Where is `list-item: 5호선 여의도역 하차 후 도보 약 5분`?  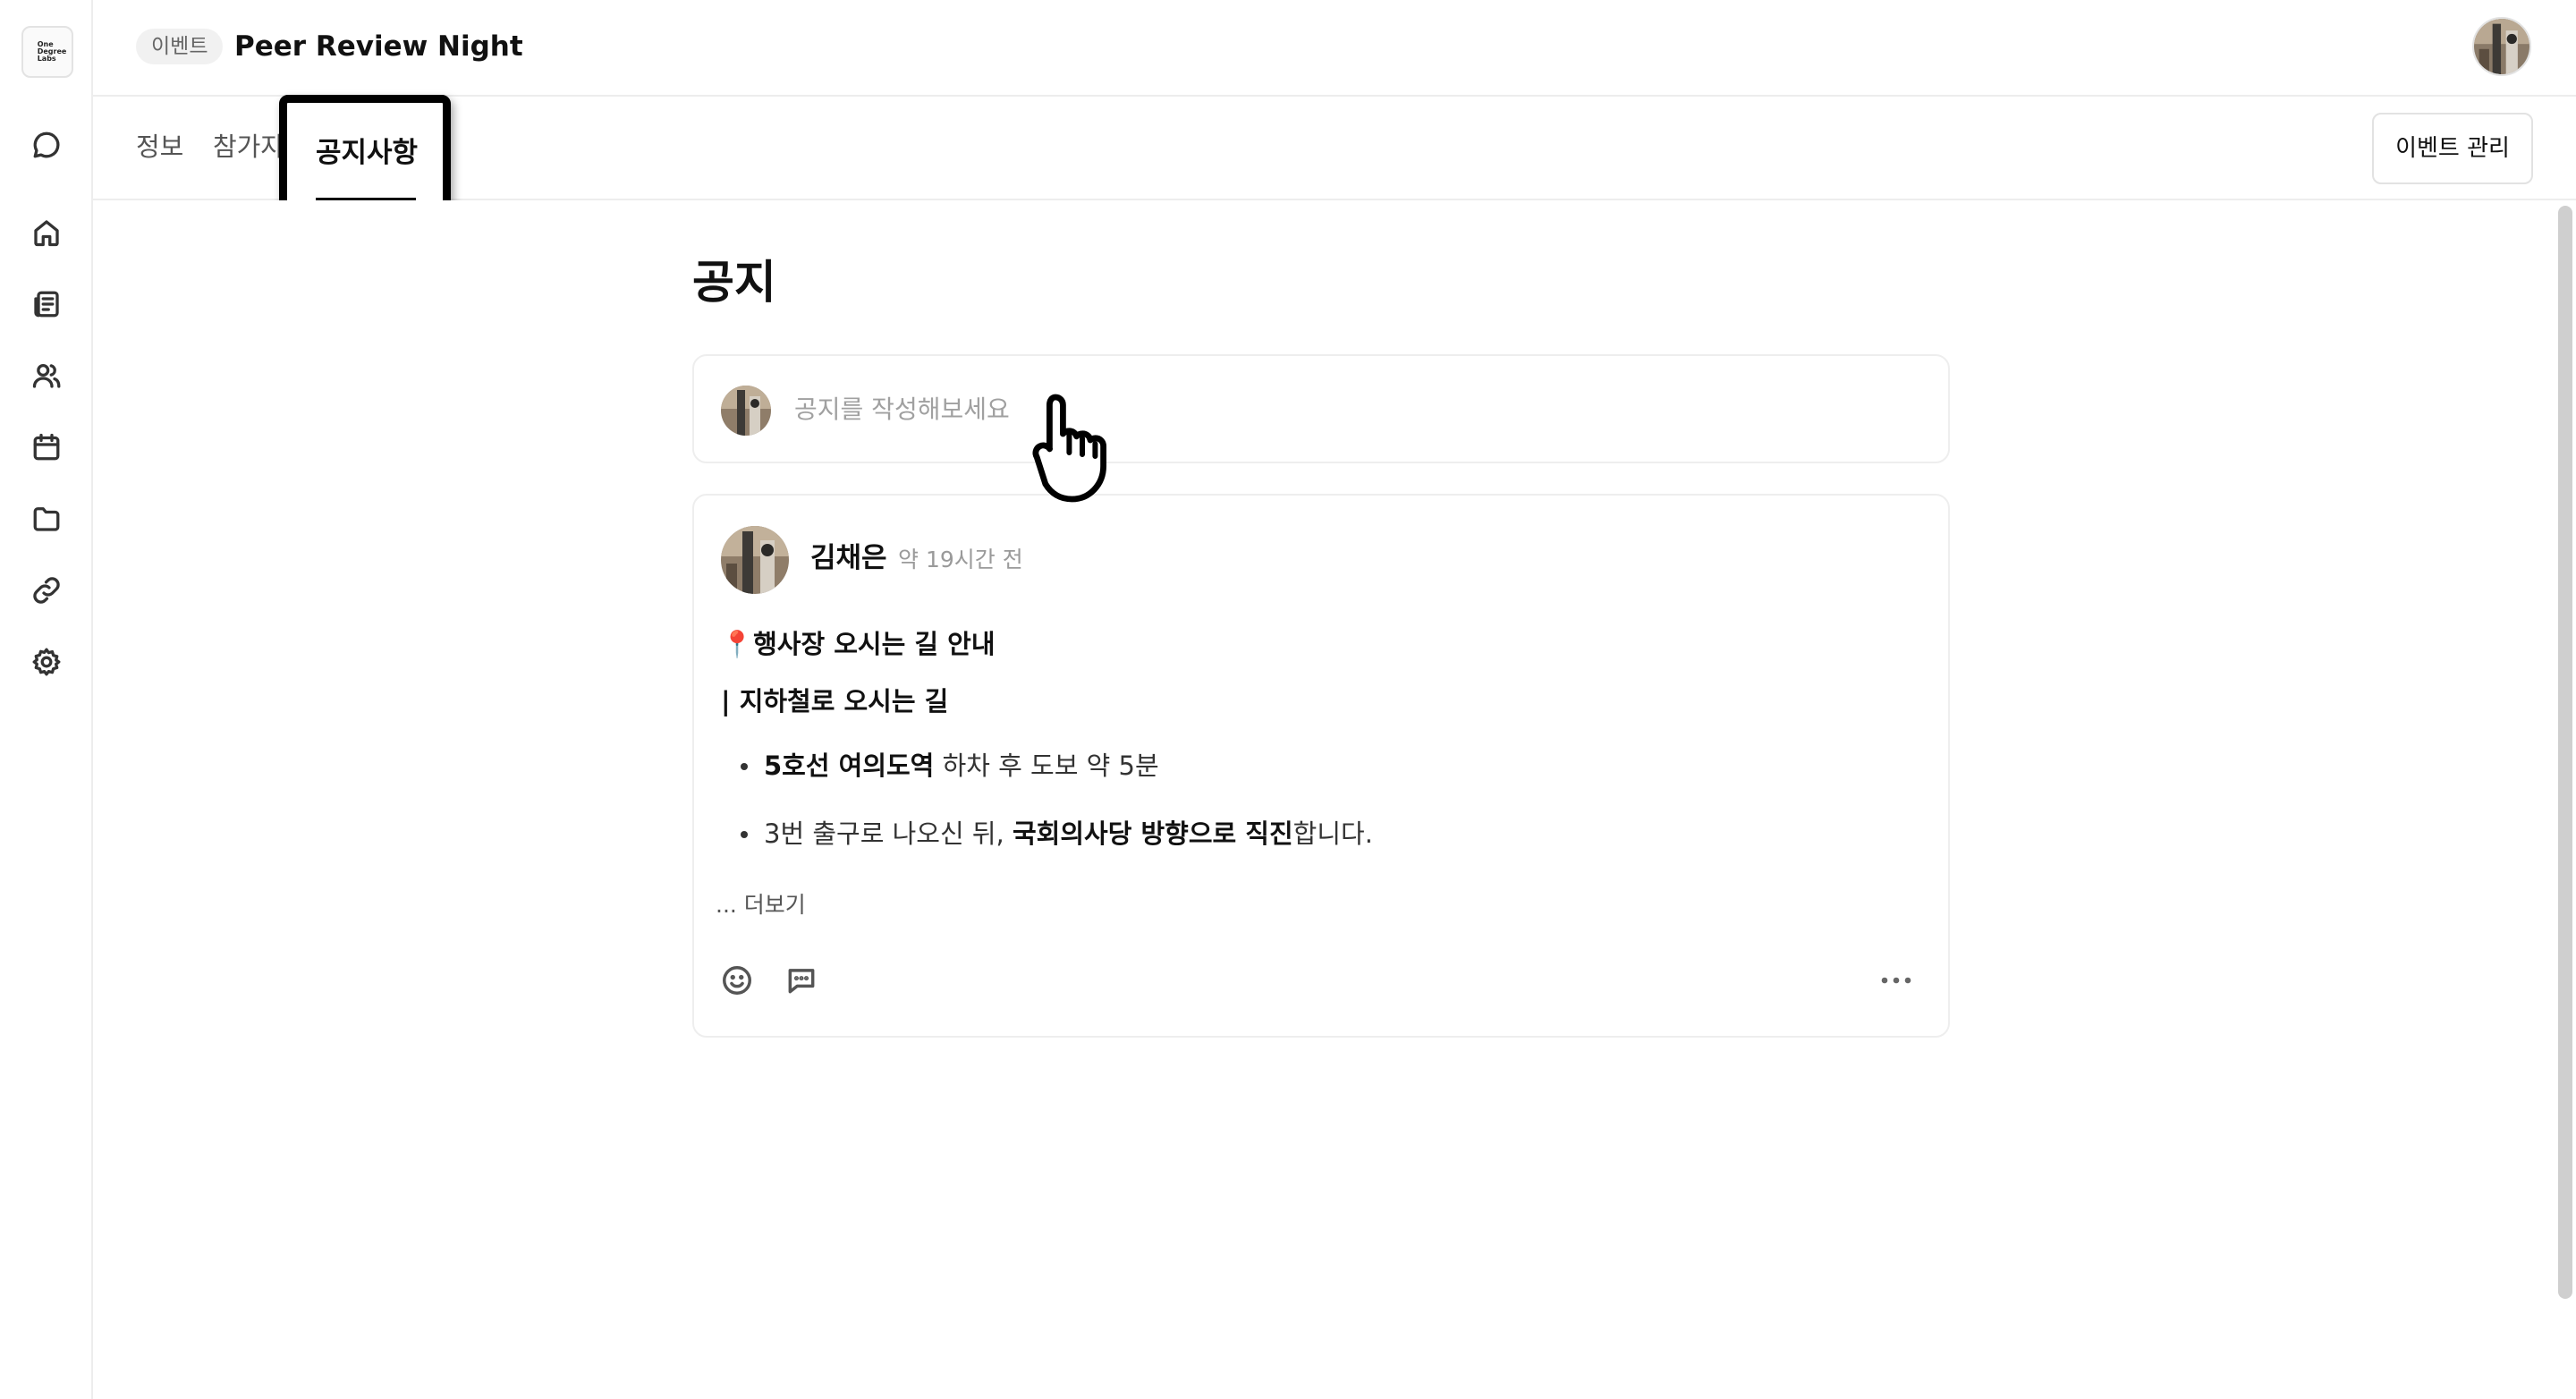
list-item: 5호선 여의도역 하차 후 도보 약 5분 is located at coordinates (1047, 780).